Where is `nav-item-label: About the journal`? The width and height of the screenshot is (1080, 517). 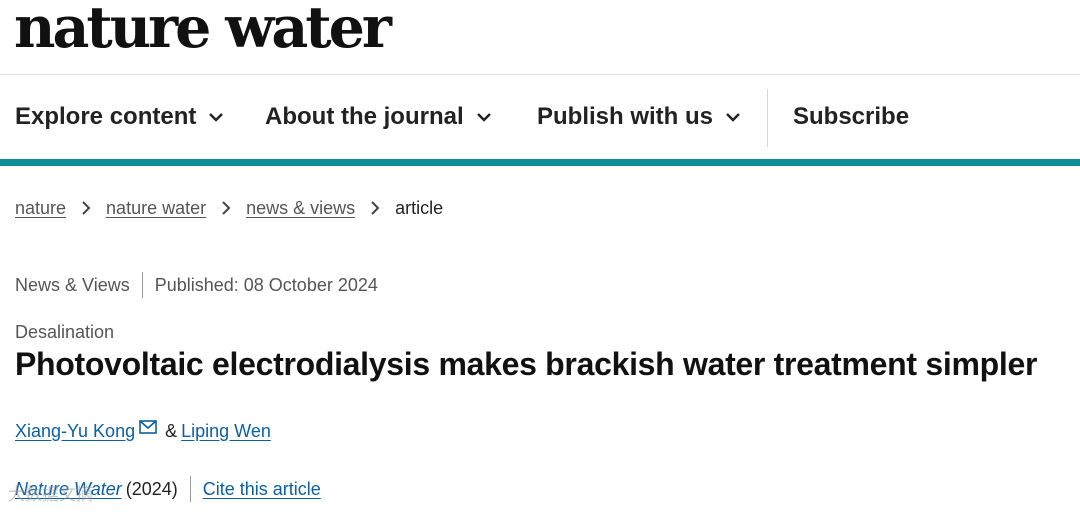
nav-item-label: About the journal is located at coordinates (364, 116).